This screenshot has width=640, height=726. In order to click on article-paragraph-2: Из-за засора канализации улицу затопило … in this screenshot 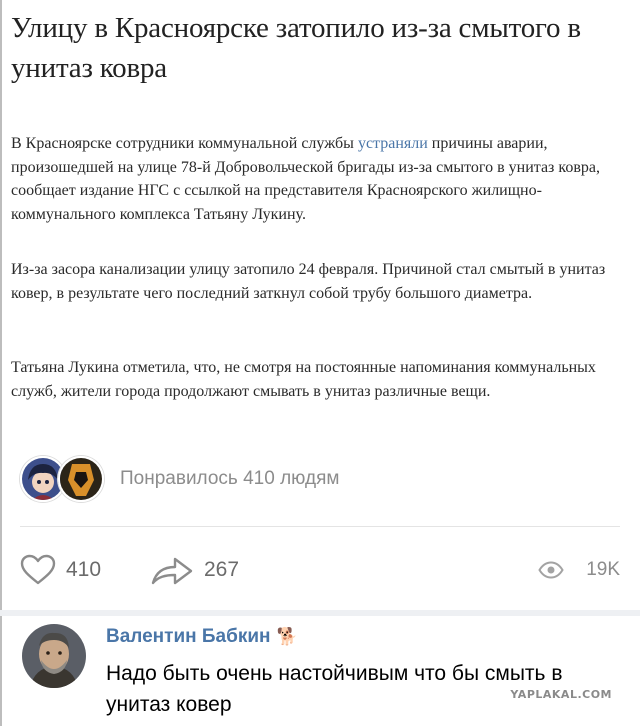, I will do `click(308, 281)`.